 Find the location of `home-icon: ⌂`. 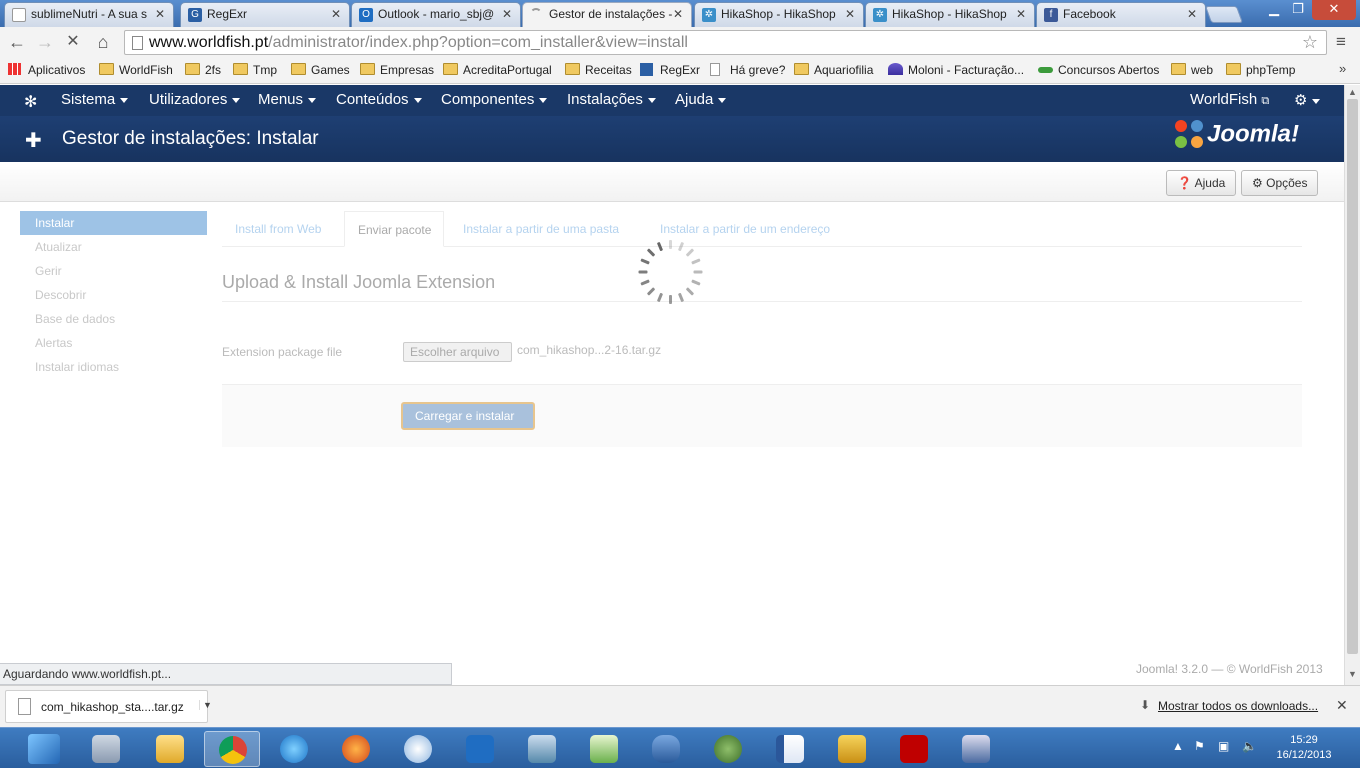

home-icon: ⌂ is located at coordinates (103, 42).